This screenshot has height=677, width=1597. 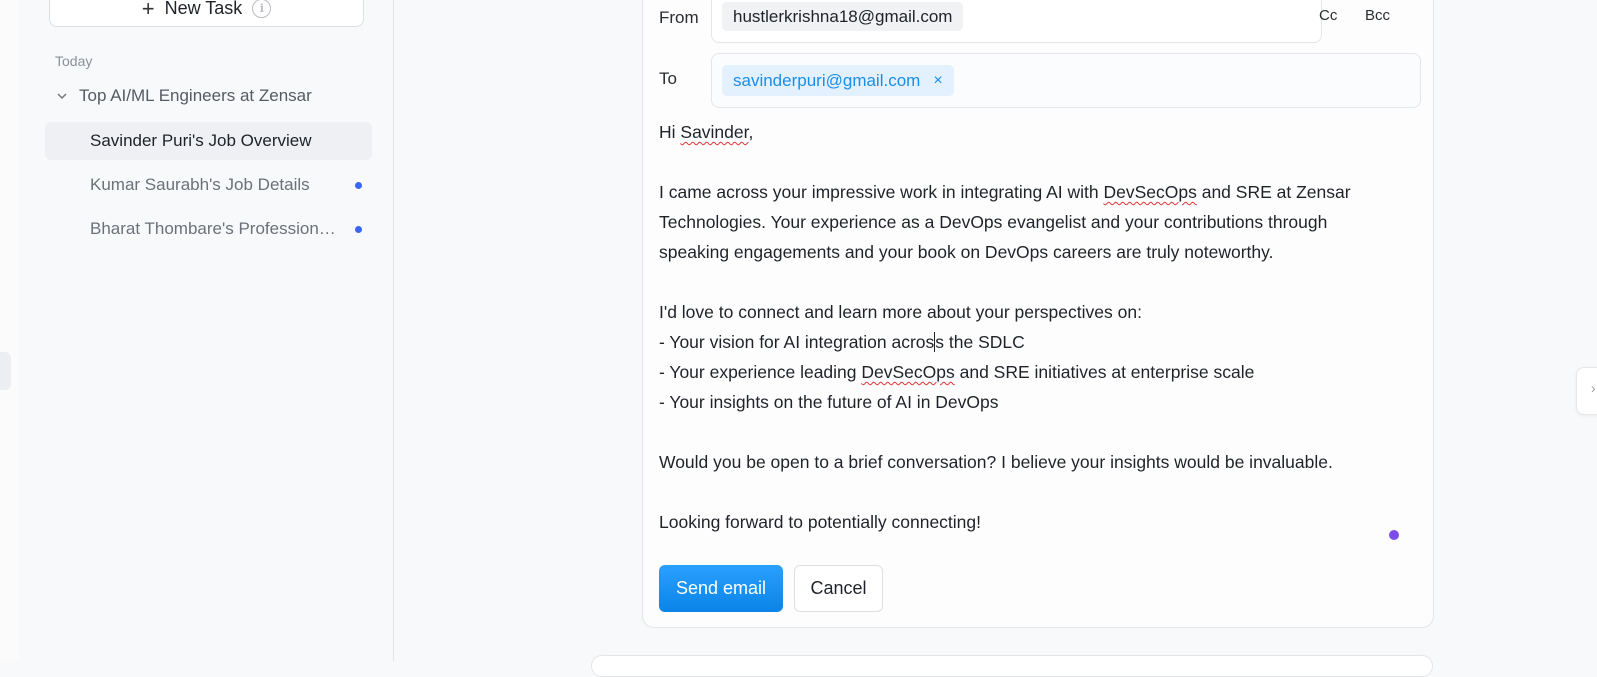 What do you see at coordinates (937, 80) in the screenshot?
I see `remove-recipient-icon: ×` at bounding box center [937, 80].